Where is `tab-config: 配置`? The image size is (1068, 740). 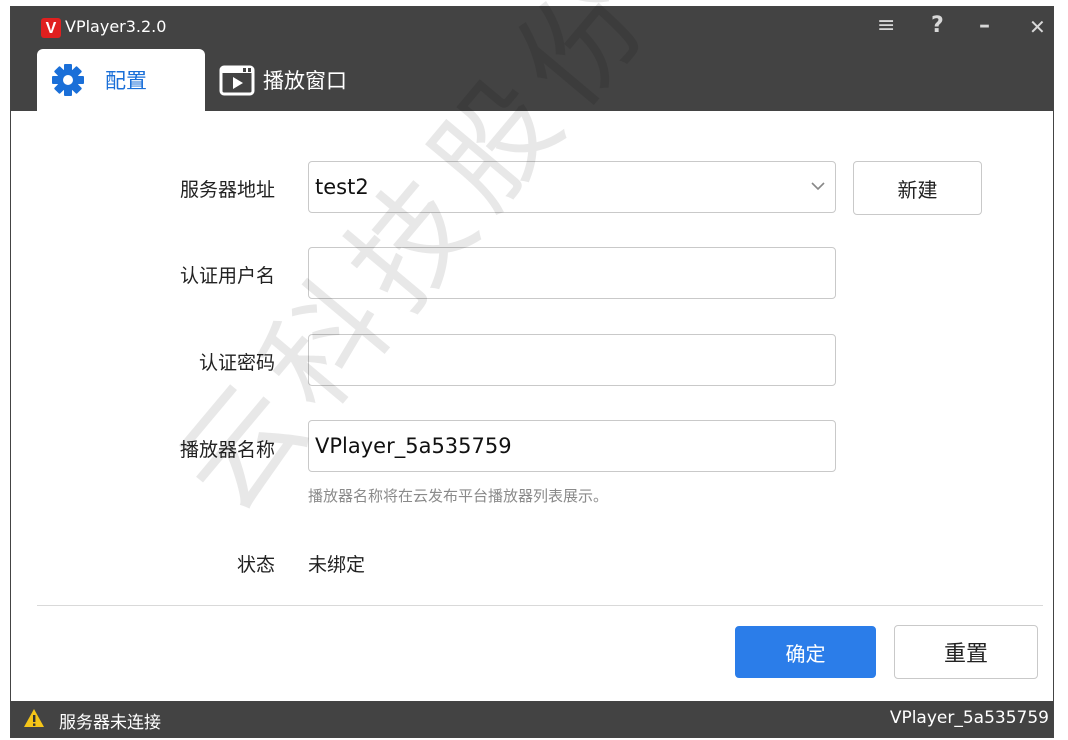 tab-config: 配置 is located at coordinates (121, 80).